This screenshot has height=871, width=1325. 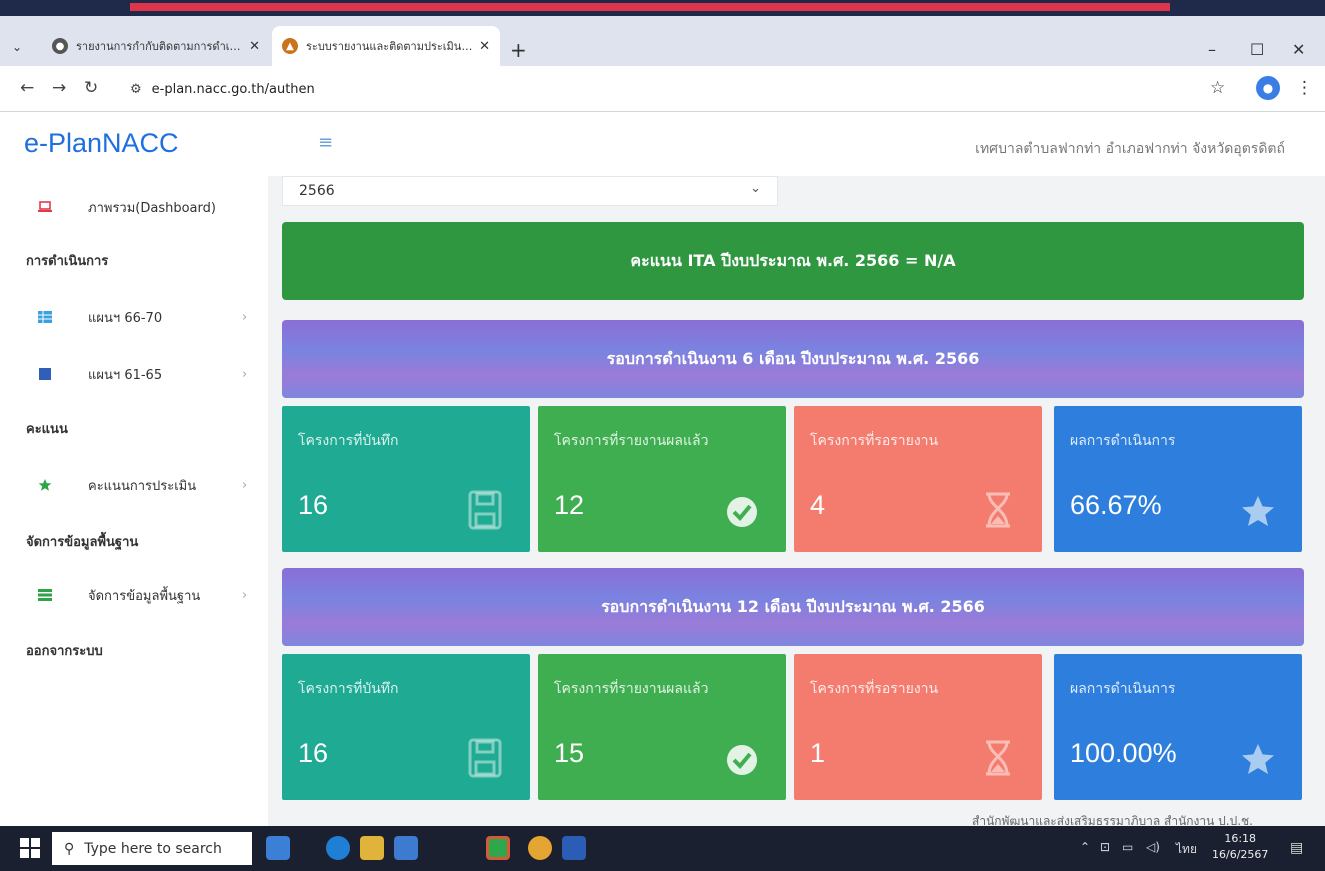 What do you see at coordinates (1186, 849) in the screenshot?
I see `input-language: ไทย` at bounding box center [1186, 849].